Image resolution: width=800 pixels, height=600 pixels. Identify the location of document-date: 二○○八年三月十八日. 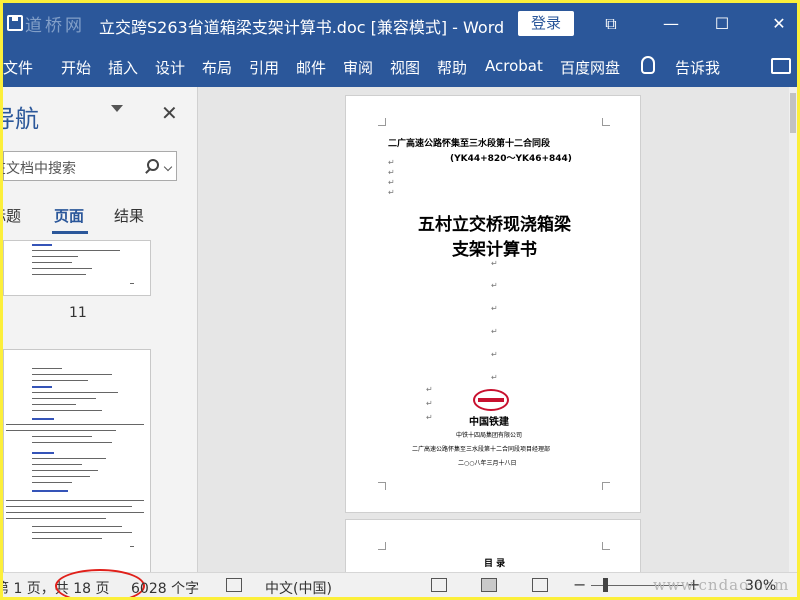
(487, 463).